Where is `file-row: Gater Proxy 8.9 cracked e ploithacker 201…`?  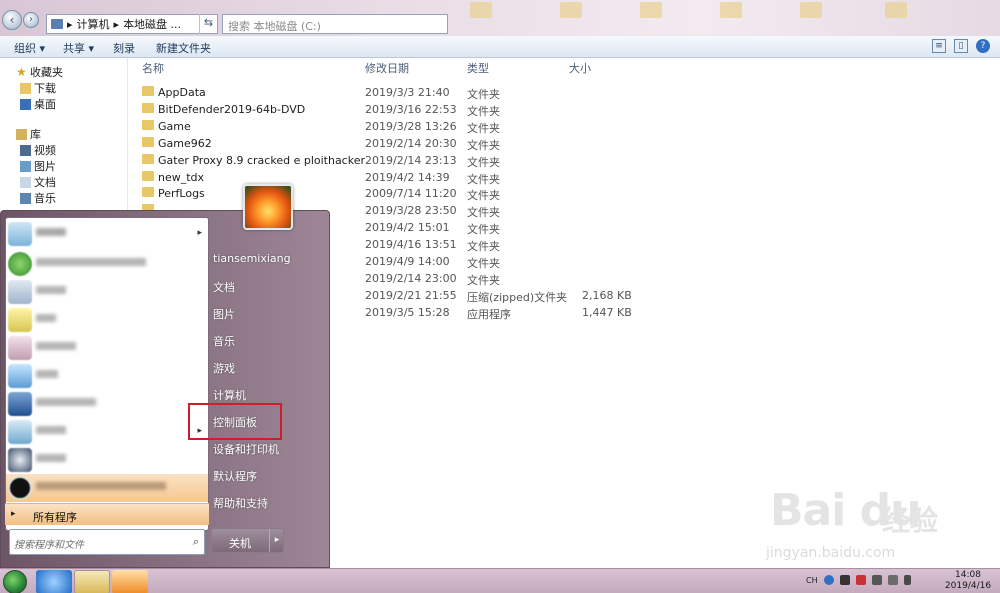 file-row: Gater Proxy 8.9 cracked e ploithacker 201… is located at coordinates (422, 160).